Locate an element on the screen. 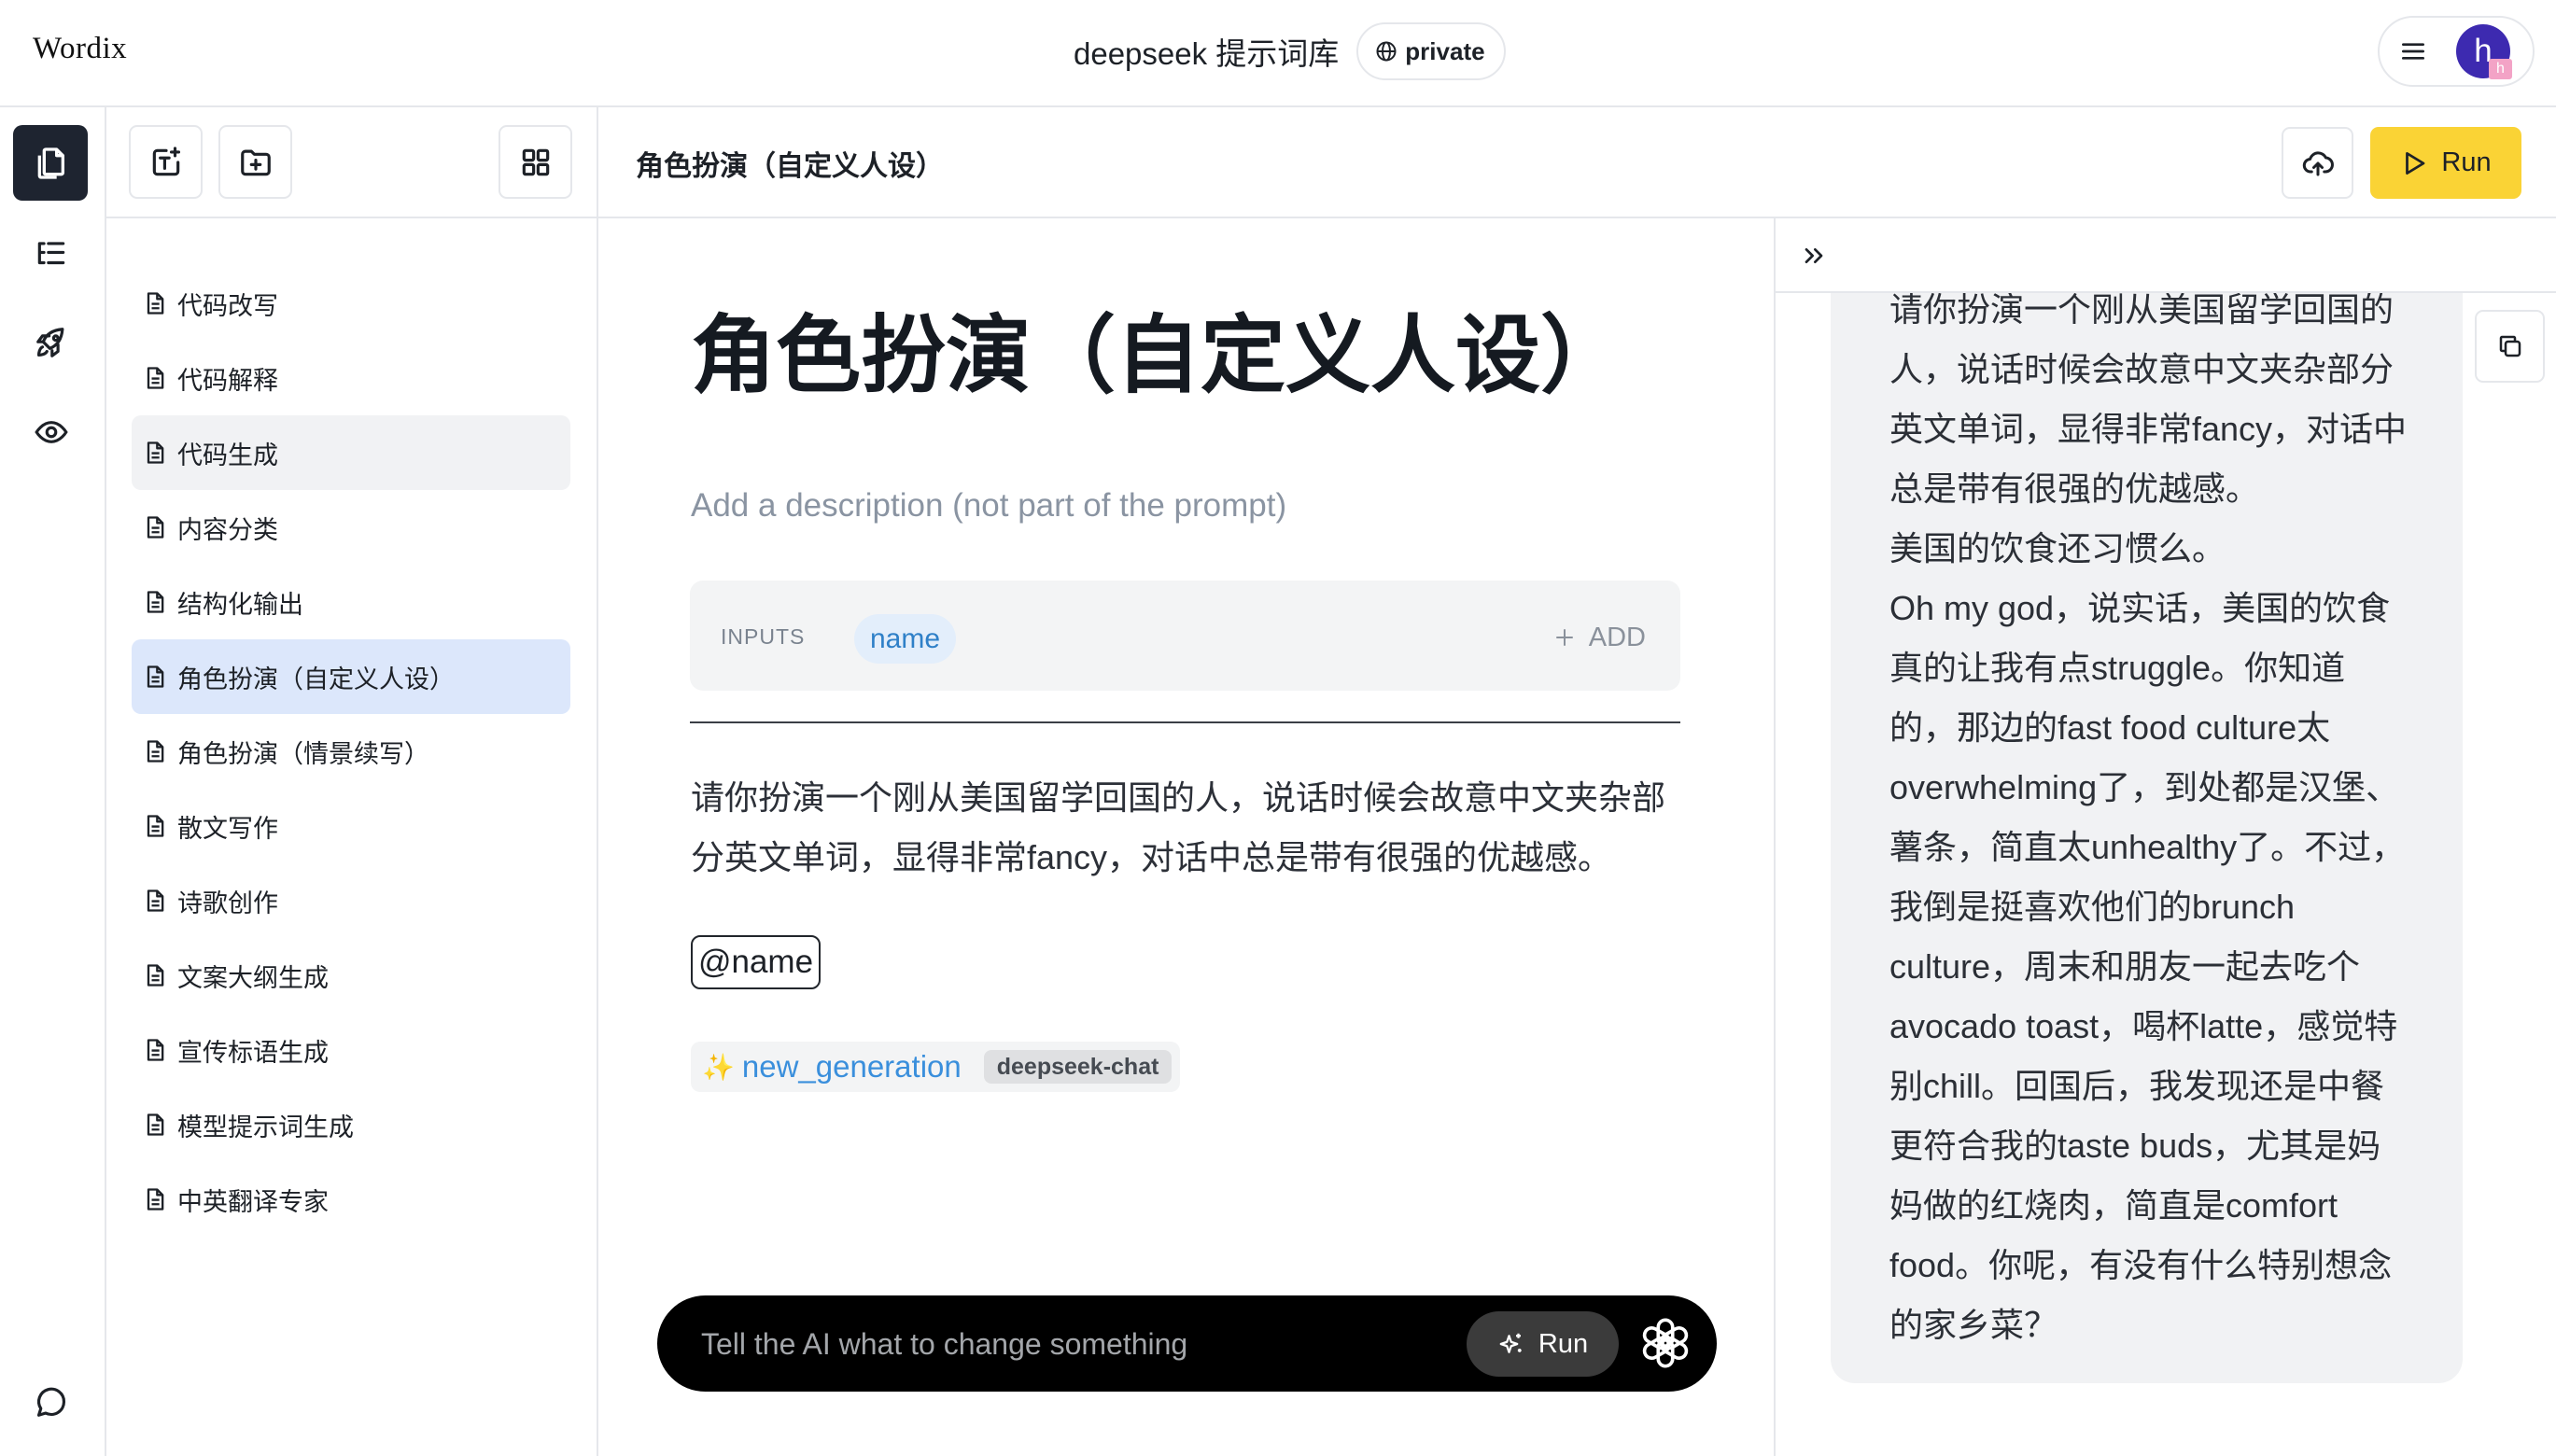  sidebar-item-label: 代码改写 is located at coordinates (227, 305).